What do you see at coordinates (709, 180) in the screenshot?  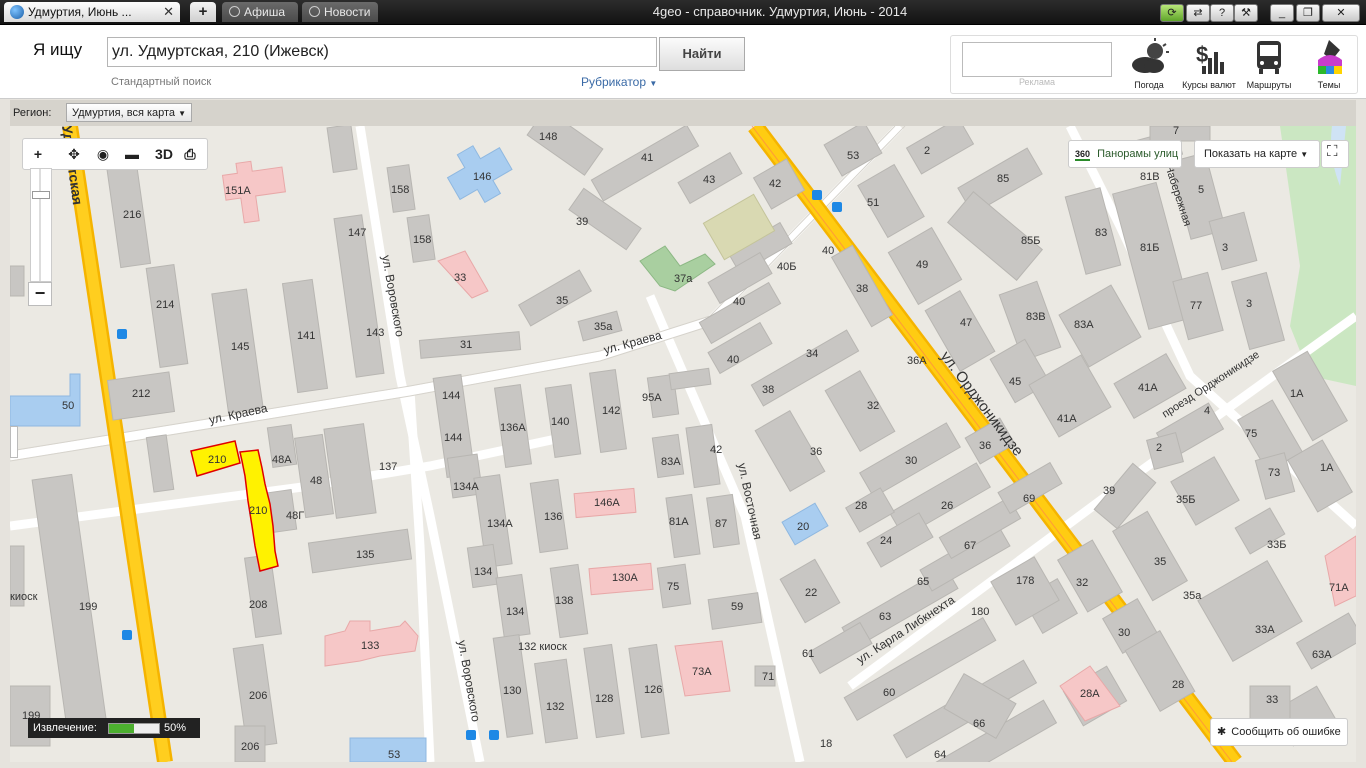 I see `building-number: 43` at bounding box center [709, 180].